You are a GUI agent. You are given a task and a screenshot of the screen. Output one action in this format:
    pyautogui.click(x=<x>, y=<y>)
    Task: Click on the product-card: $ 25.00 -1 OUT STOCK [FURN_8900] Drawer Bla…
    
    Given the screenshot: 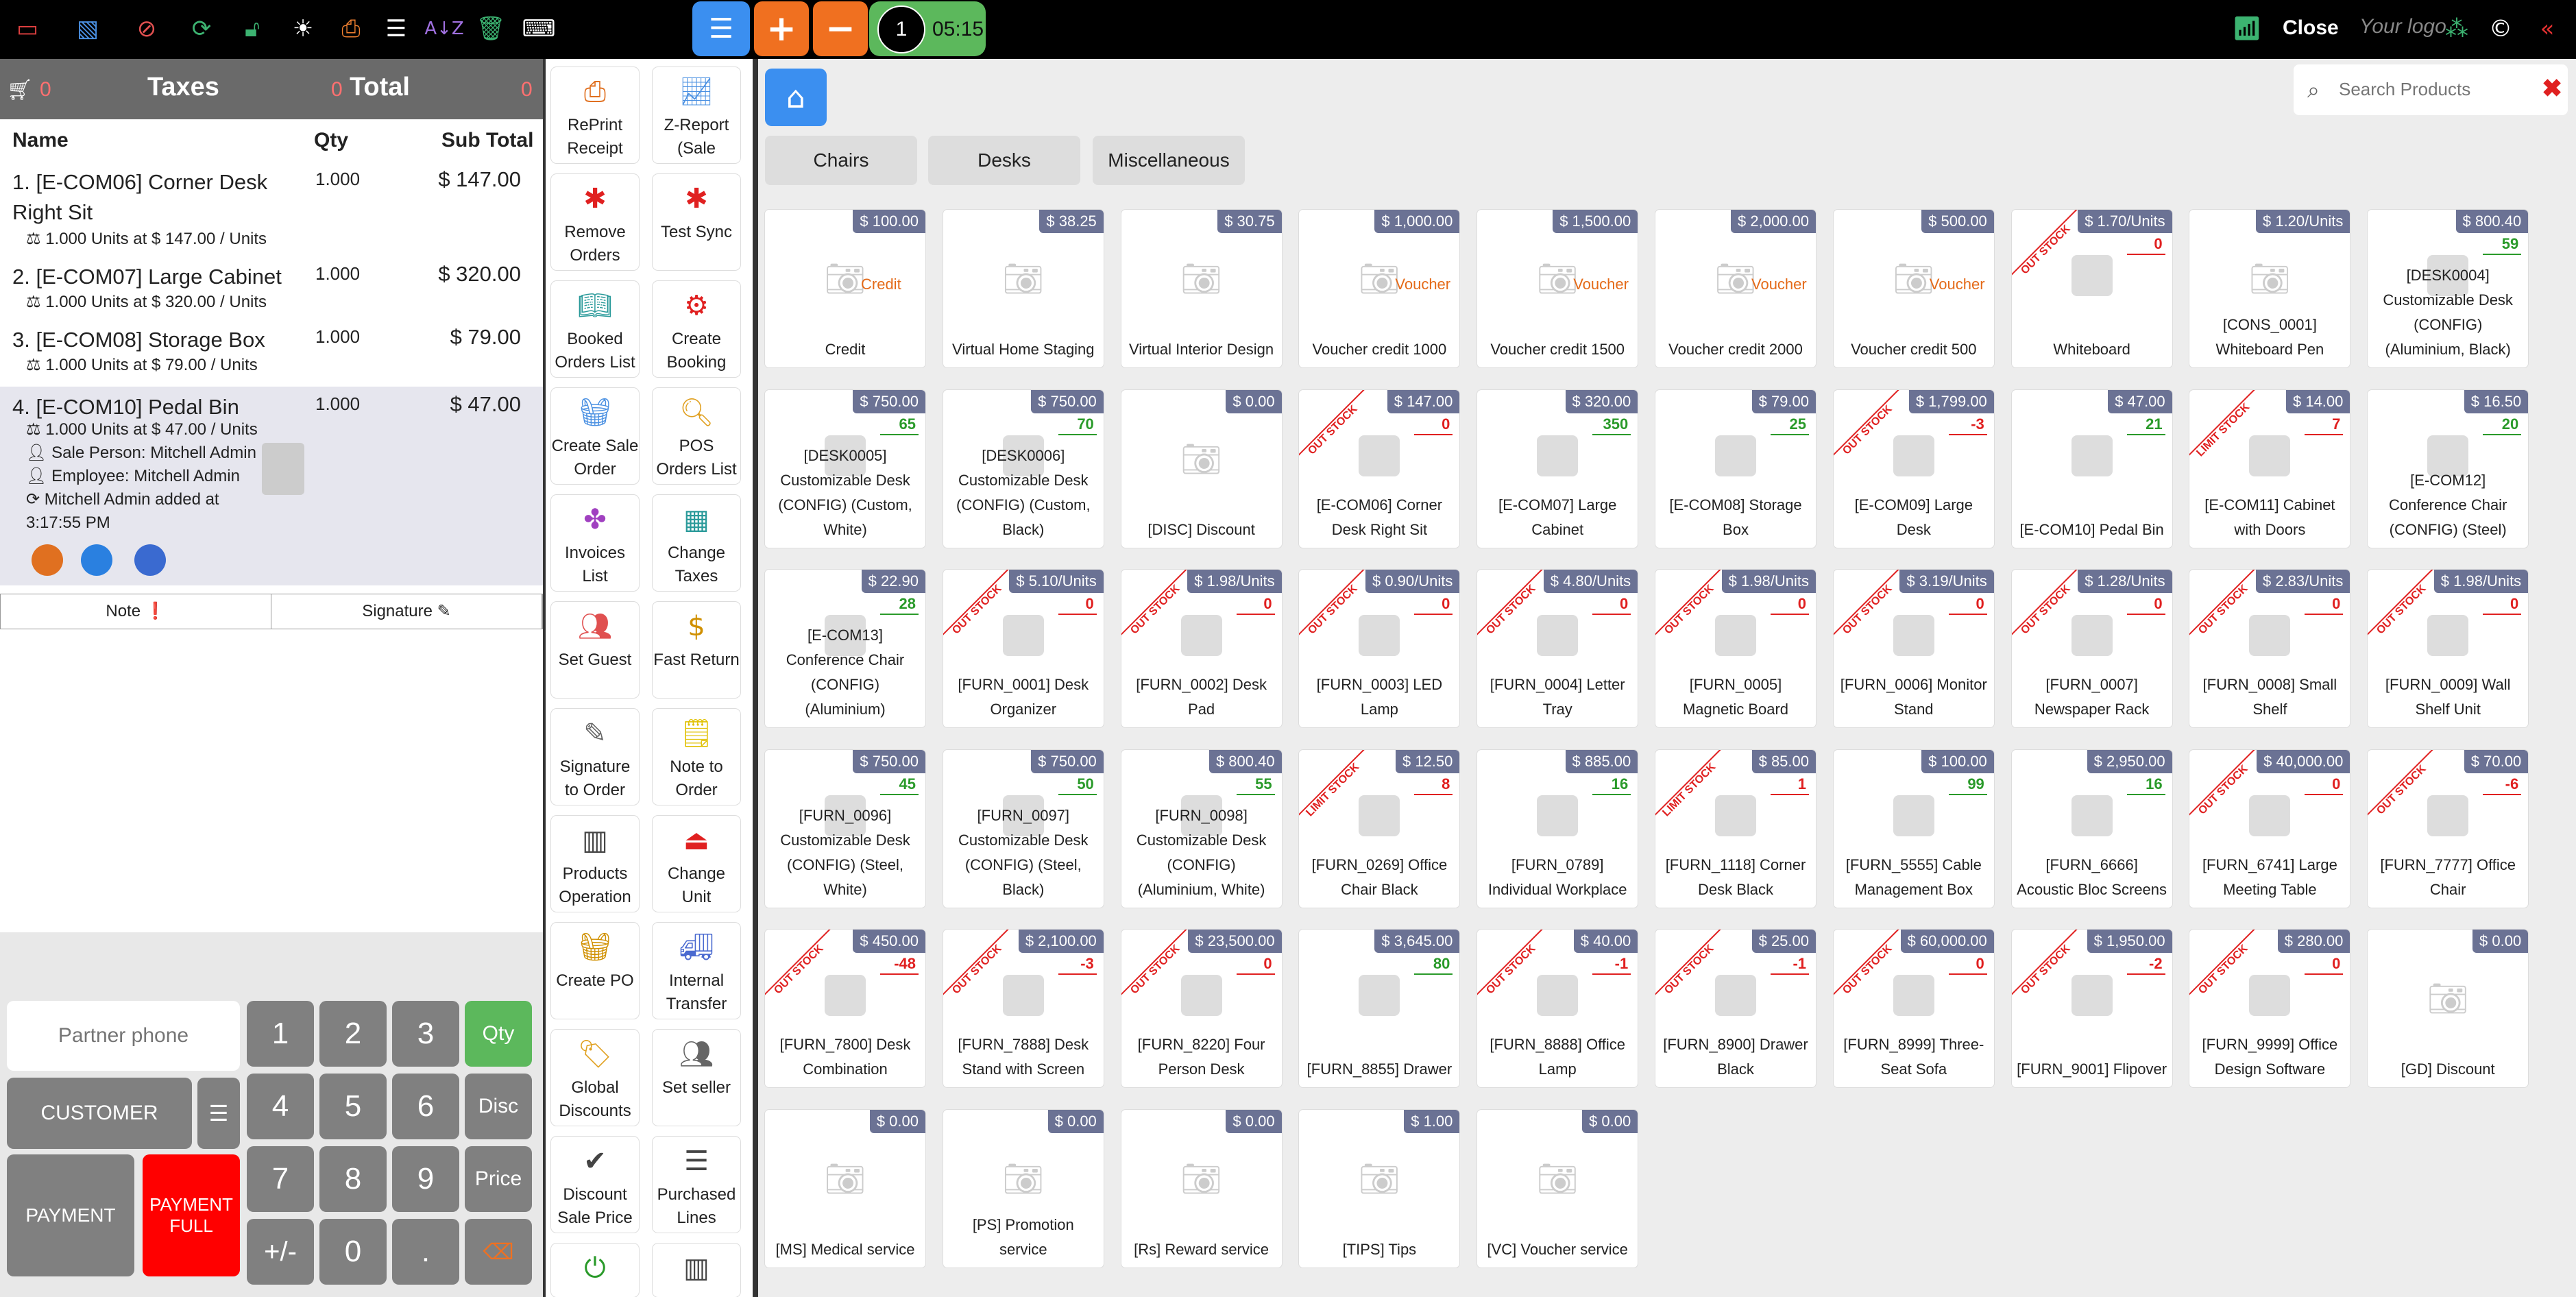 What is the action you would take?
    pyautogui.click(x=1735, y=1008)
    